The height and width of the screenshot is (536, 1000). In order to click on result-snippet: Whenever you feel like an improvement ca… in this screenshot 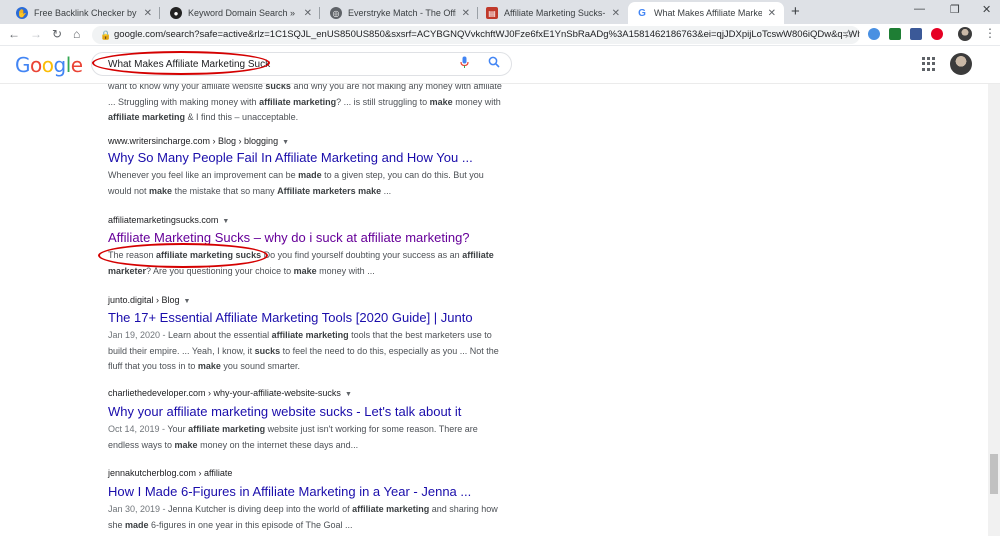, I will do `click(296, 183)`.